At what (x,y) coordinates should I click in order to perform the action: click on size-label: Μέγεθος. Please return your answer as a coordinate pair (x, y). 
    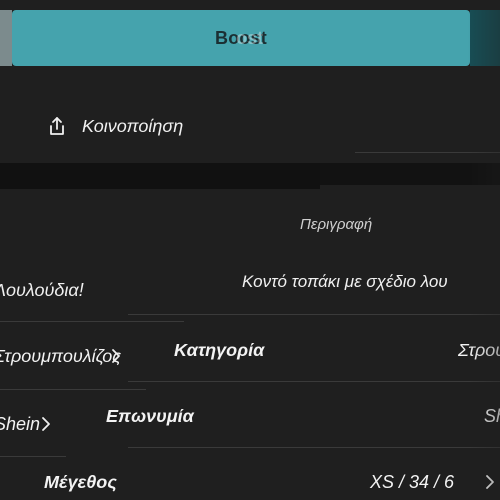
    Looking at the image, I should click on (80, 482).